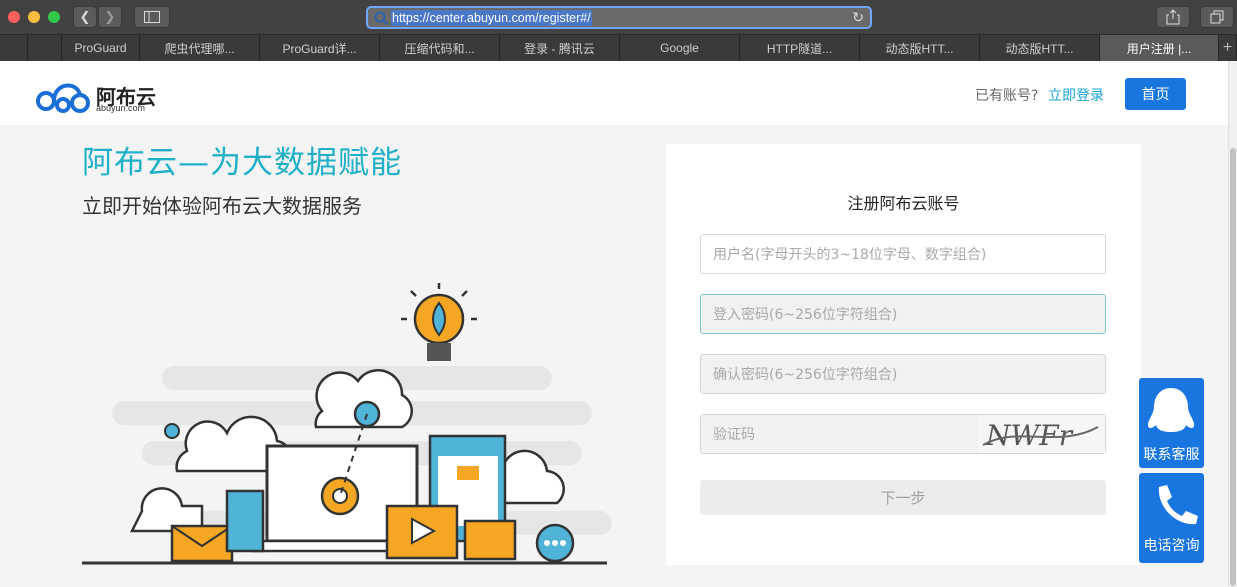 This screenshot has width=1237, height=587. Describe the element at coordinates (903, 314) in the screenshot. I see `password-field: 登入密码(6~256位字符组合)` at that location.